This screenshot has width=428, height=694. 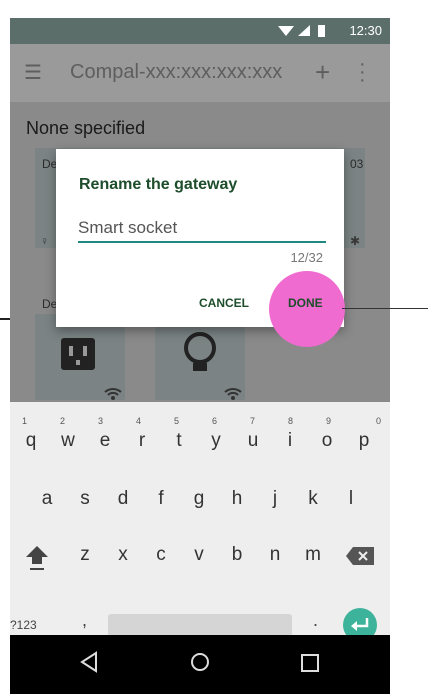 I want to click on key-h: h, so click(x=237, y=499).